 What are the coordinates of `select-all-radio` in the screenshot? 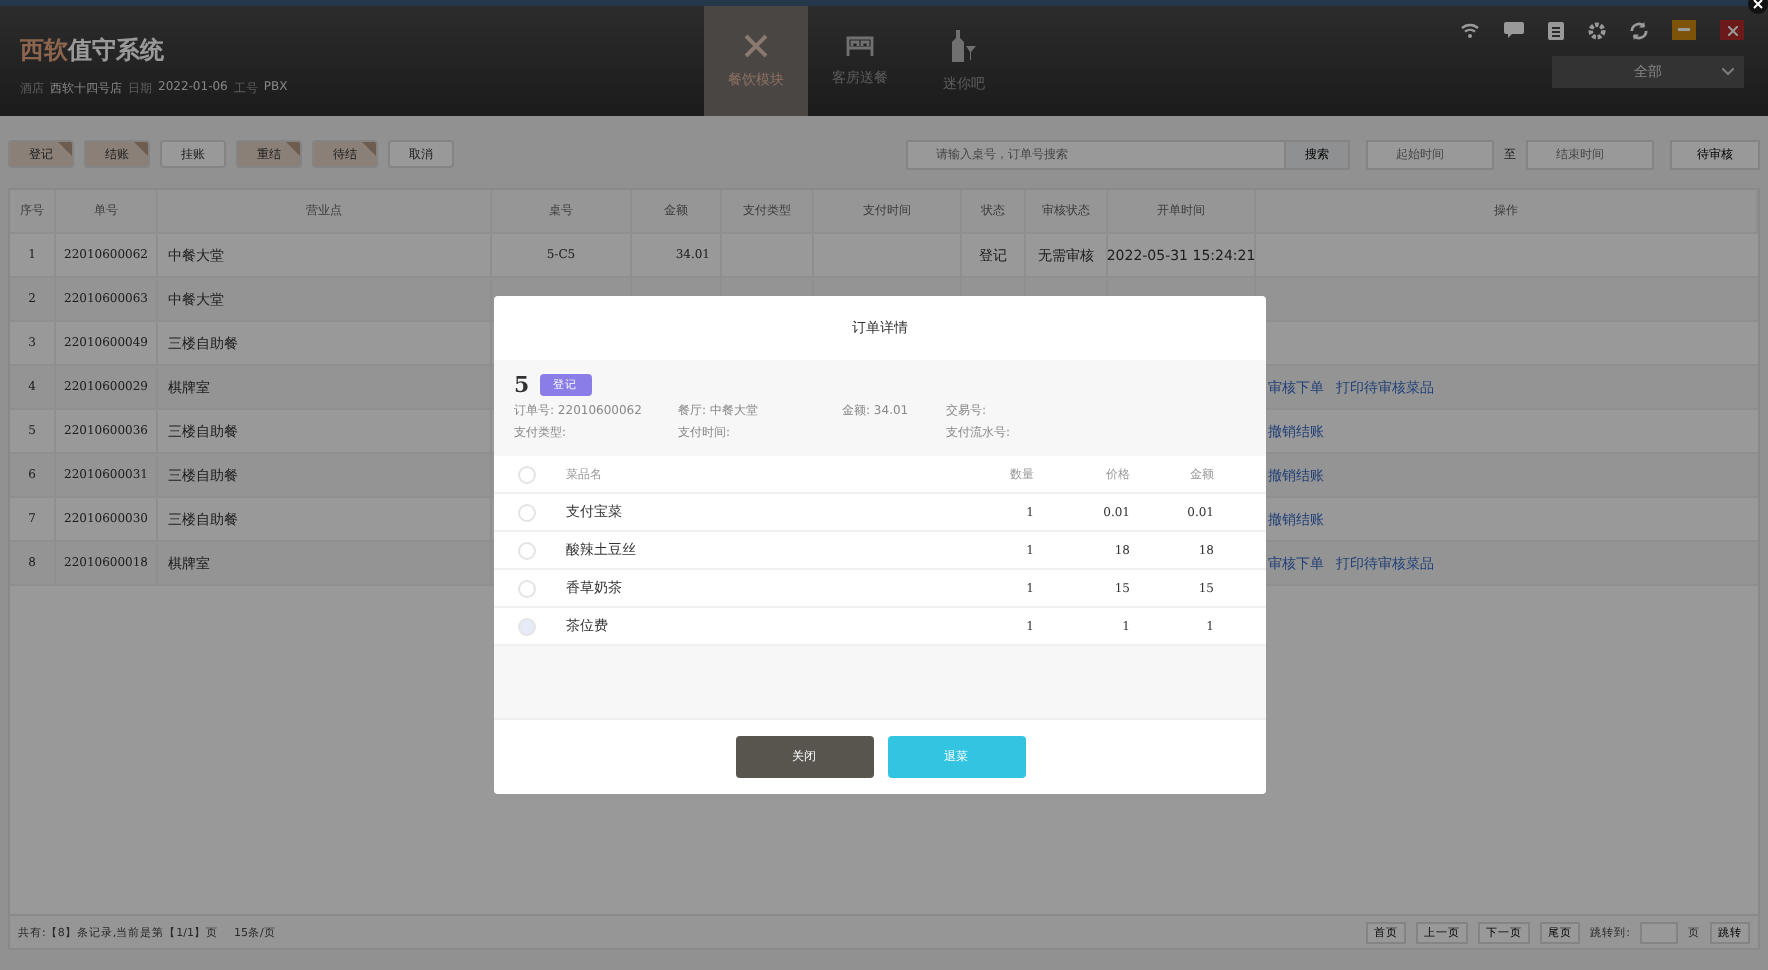 It's located at (527, 474).